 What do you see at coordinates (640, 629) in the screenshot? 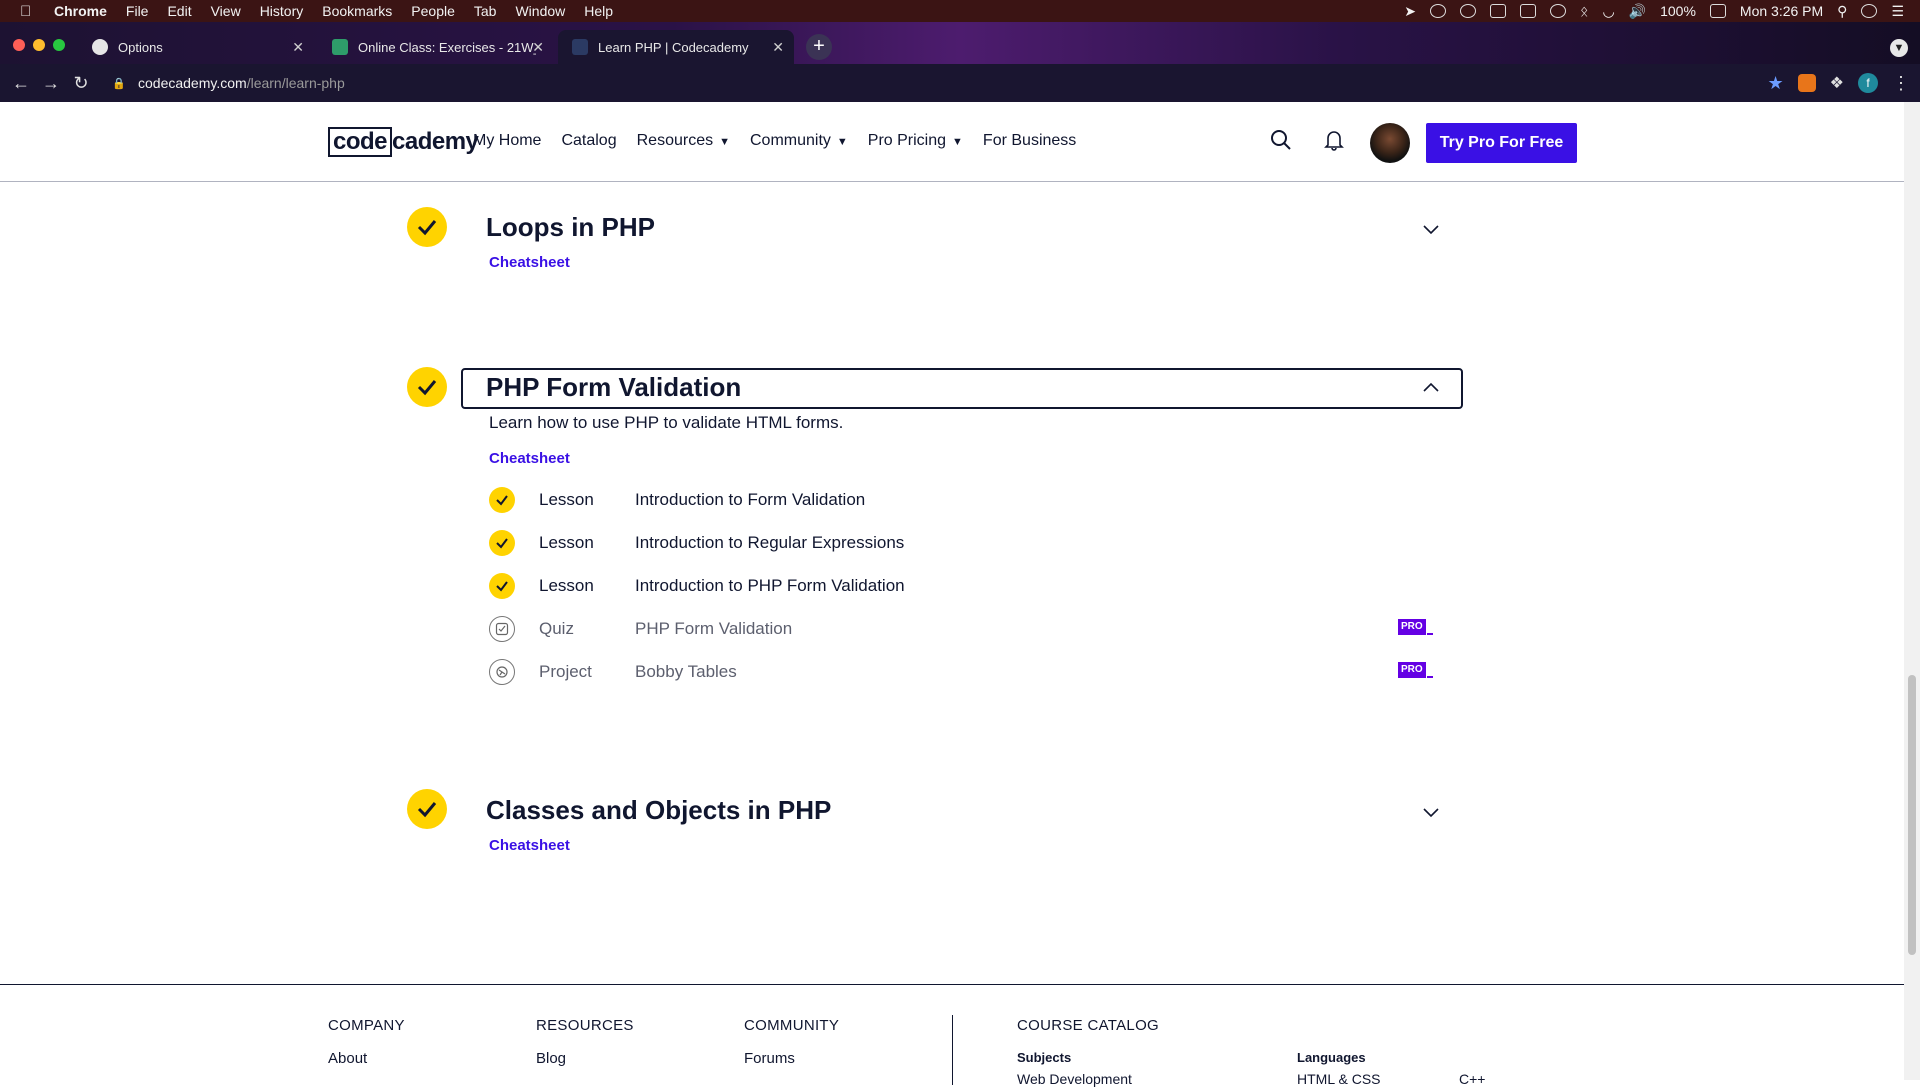
I see `list-item: Quiz PHP Form Validation` at bounding box center [640, 629].